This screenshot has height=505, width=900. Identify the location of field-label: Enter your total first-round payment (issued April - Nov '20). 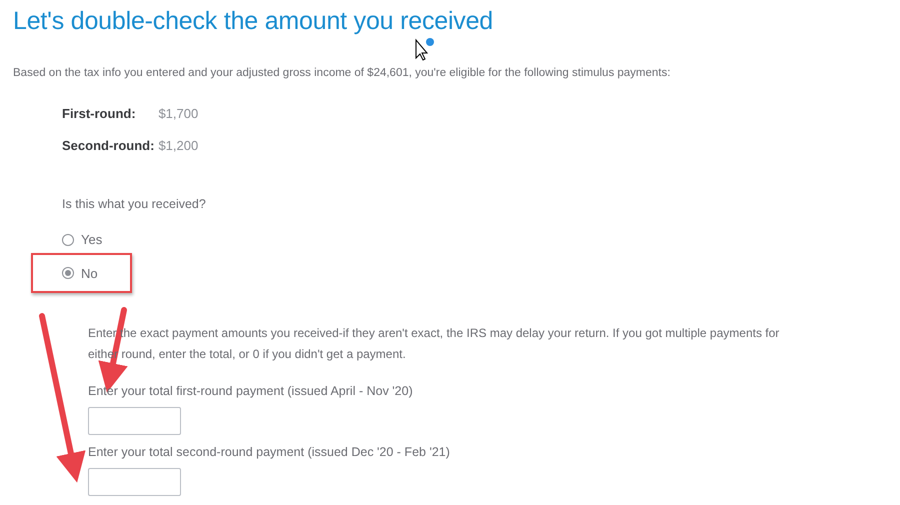
(251, 391).